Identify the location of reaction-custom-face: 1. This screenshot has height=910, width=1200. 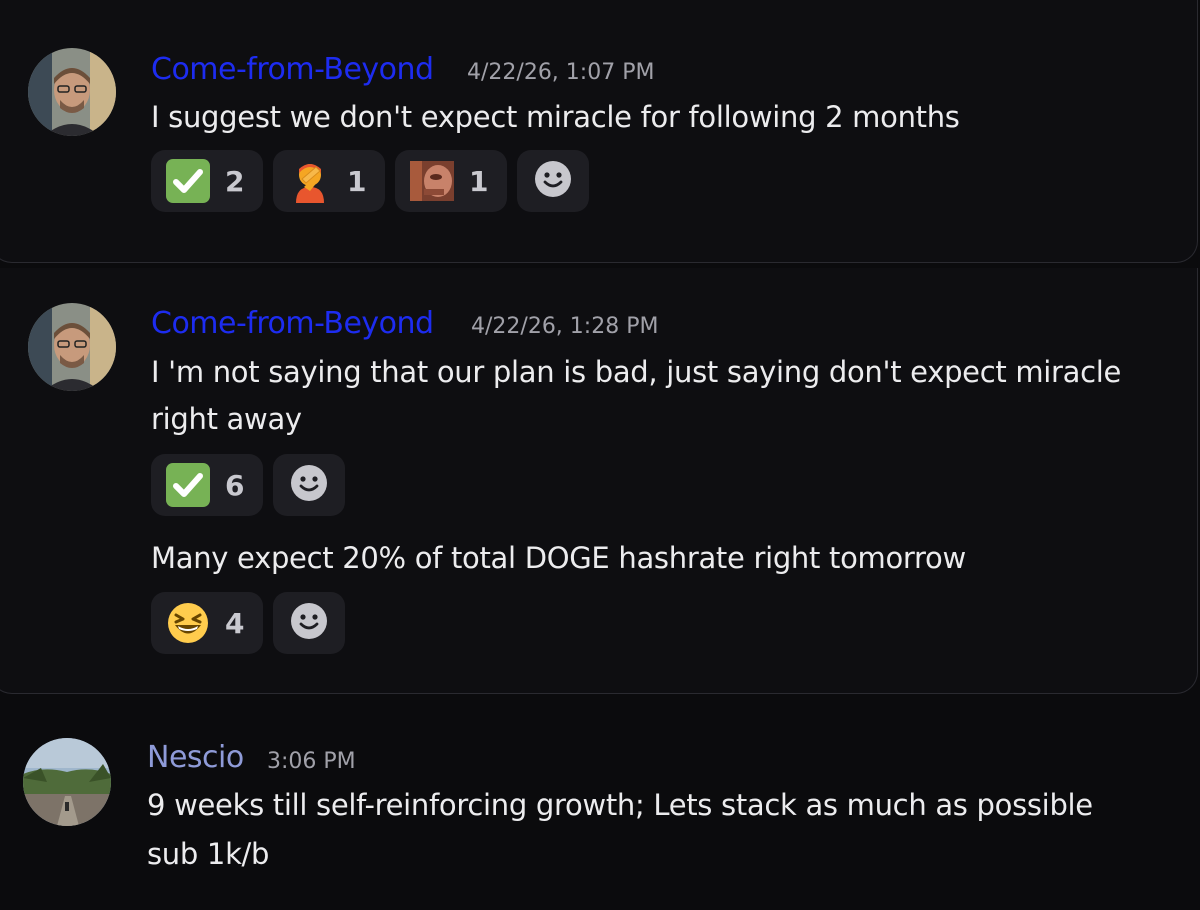
(451, 181).